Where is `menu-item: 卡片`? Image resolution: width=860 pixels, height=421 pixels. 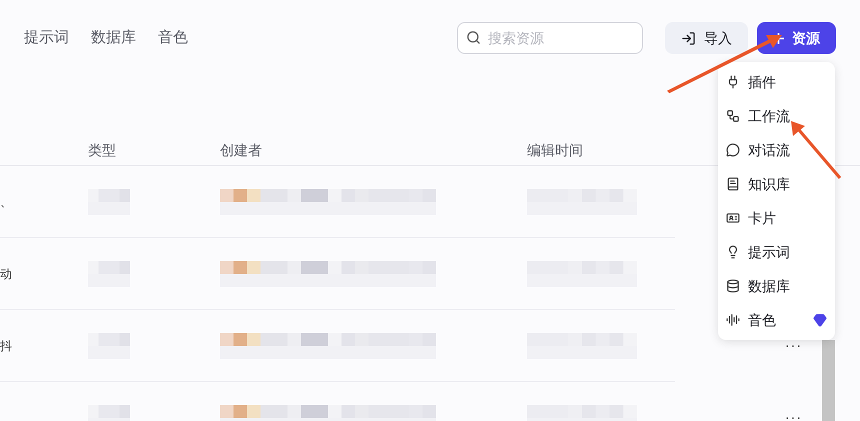
menu-item: 卡片 is located at coordinates (776, 218).